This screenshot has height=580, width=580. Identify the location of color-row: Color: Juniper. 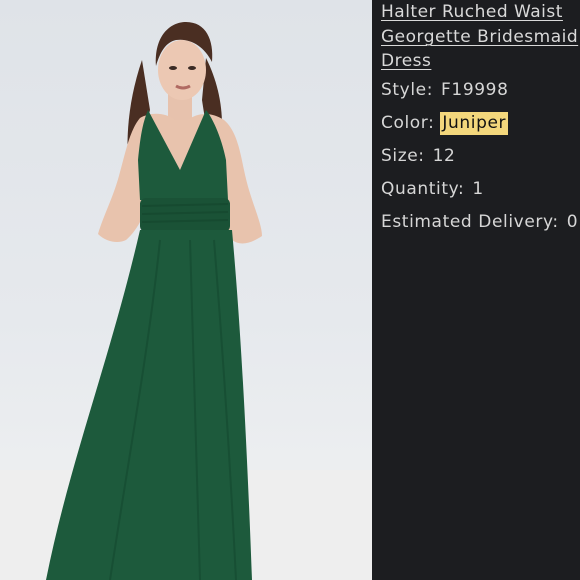
(445, 123).